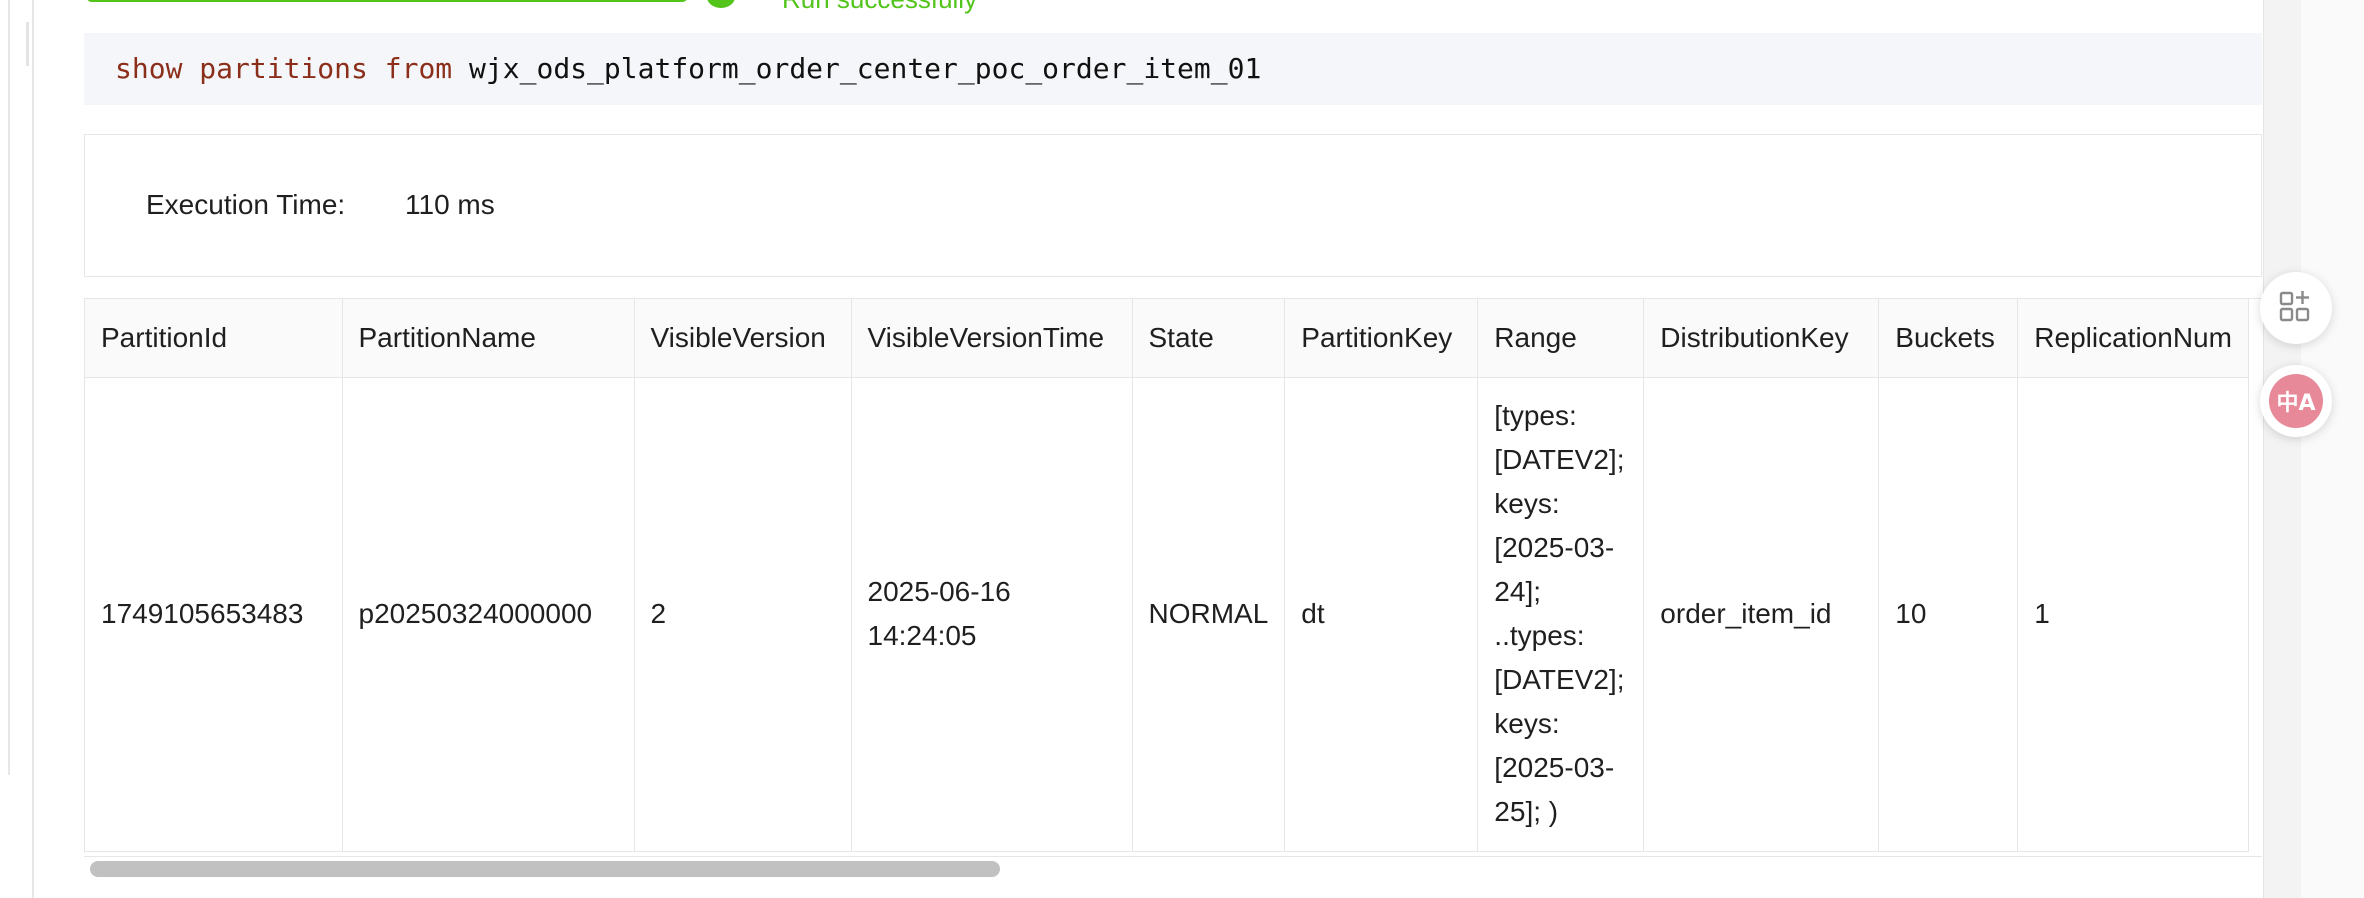 The image size is (2364, 898). I want to click on horizontal-scrollbar, so click(1173, 869).